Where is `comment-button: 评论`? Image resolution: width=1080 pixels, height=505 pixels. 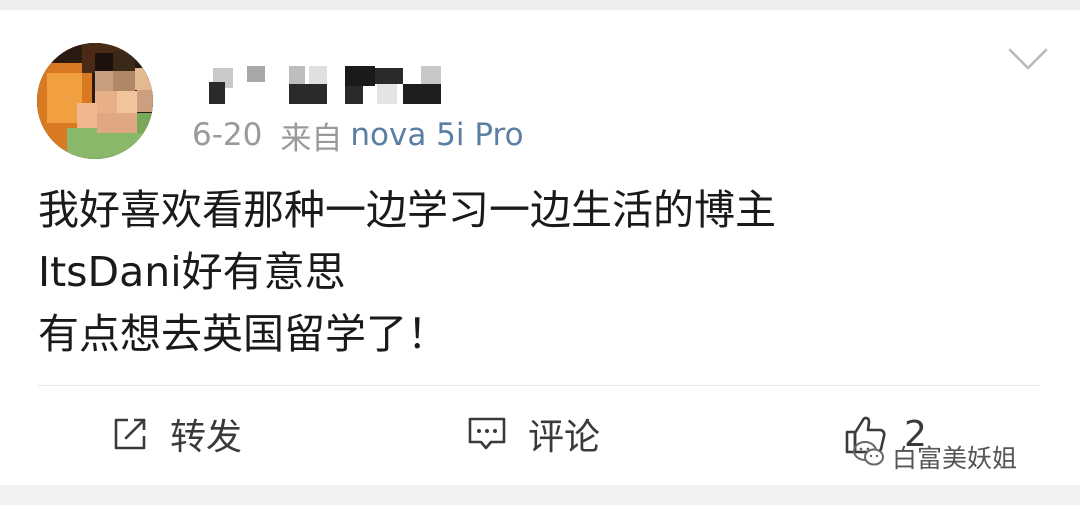
comment-button: 评论 is located at coordinates (533, 434).